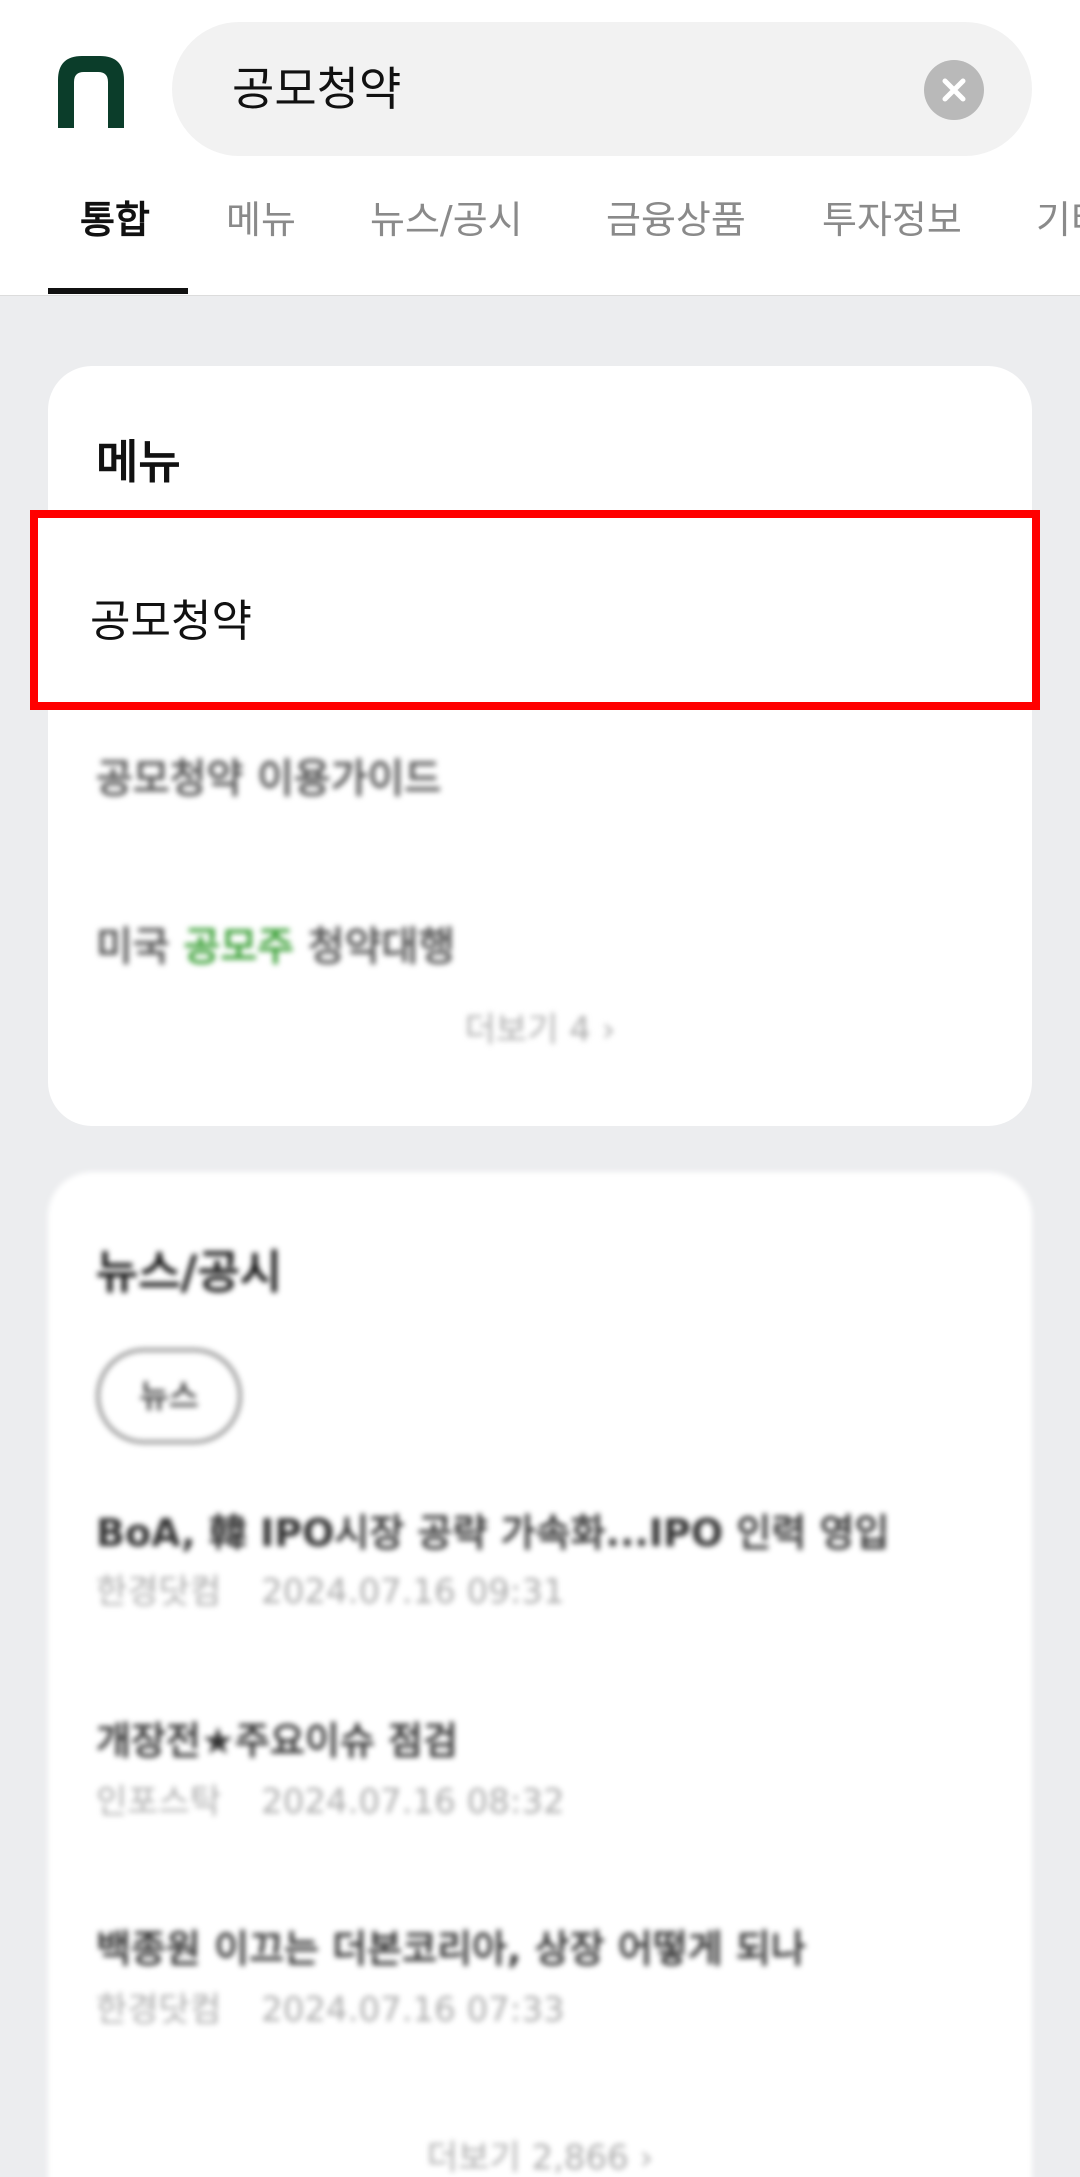  What do you see at coordinates (1058, 238) in the screenshot?
I see `tab-etc: 기타` at bounding box center [1058, 238].